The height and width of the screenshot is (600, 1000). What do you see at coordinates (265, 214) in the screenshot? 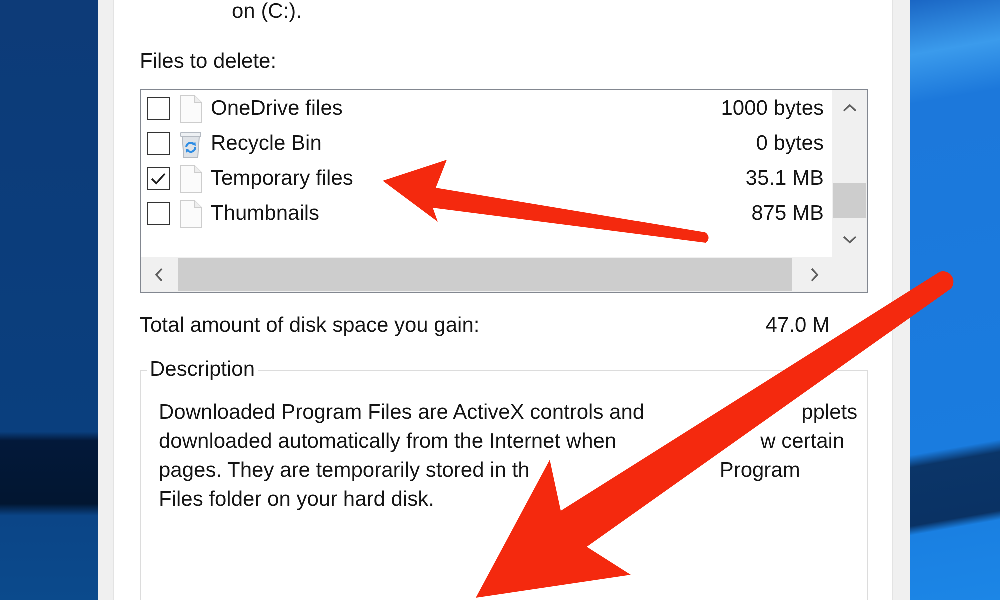
I see `file-name: Thumbnails` at bounding box center [265, 214].